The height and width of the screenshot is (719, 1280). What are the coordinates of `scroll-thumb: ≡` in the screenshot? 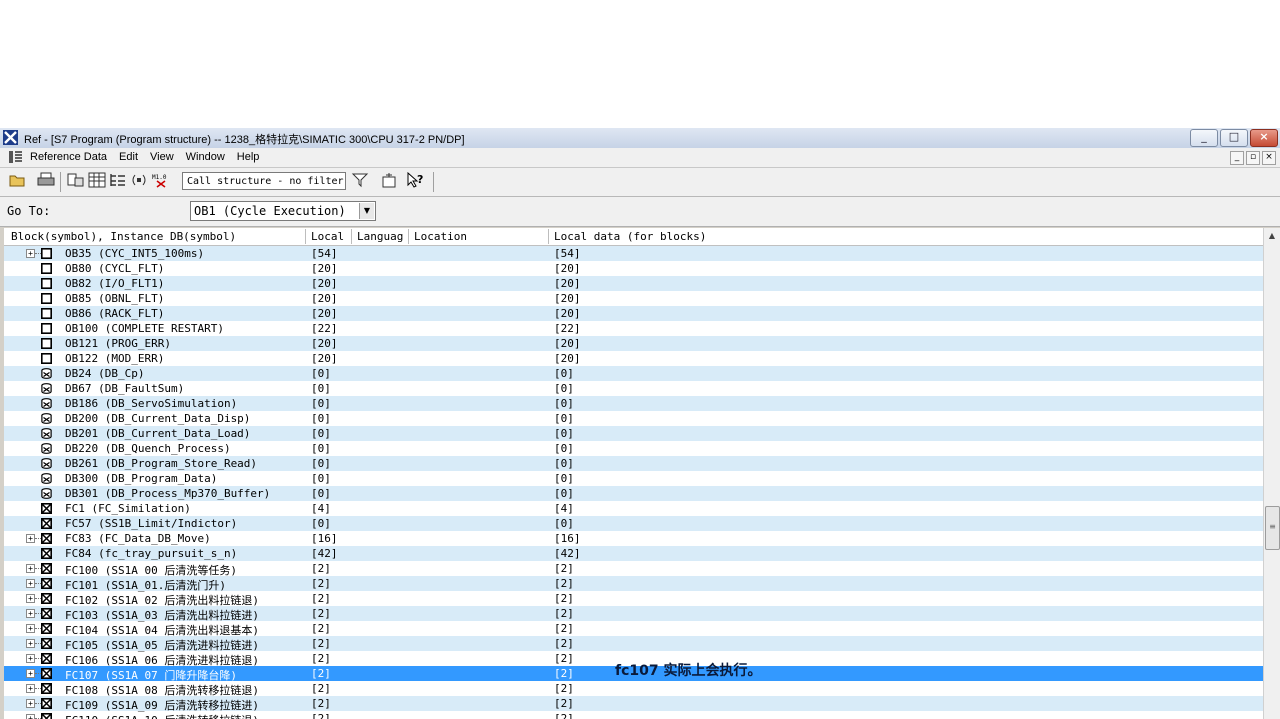 It's located at (1272, 528).